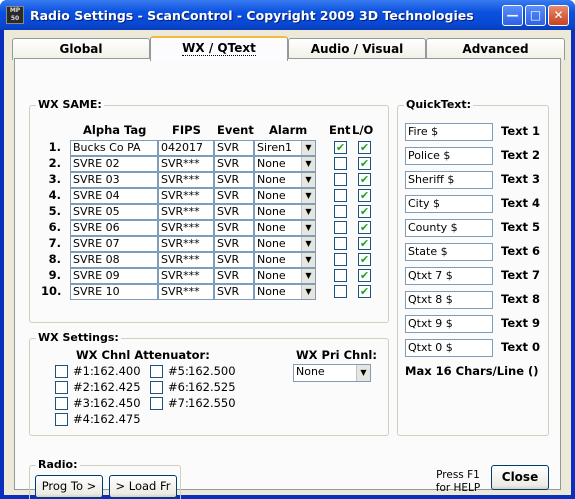 Image resolution: width=575 pixels, height=499 pixels. I want to click on alpha-tag-input: SVRE 04, so click(114, 196).